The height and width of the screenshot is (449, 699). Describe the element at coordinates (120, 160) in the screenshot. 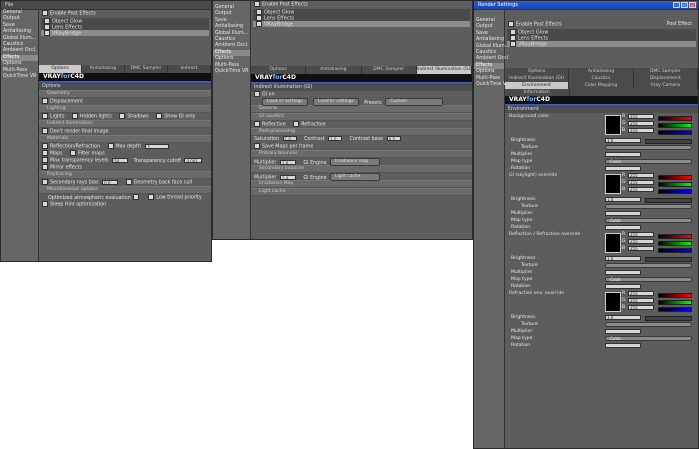

I see `max-transp-field: 50` at that location.